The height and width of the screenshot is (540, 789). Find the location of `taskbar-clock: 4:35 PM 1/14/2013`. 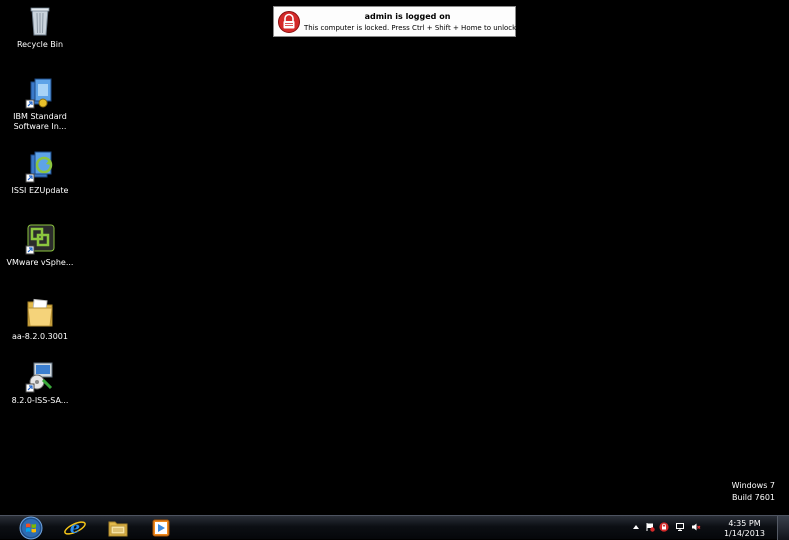

taskbar-clock: 4:35 PM 1/14/2013 is located at coordinates (744, 529).